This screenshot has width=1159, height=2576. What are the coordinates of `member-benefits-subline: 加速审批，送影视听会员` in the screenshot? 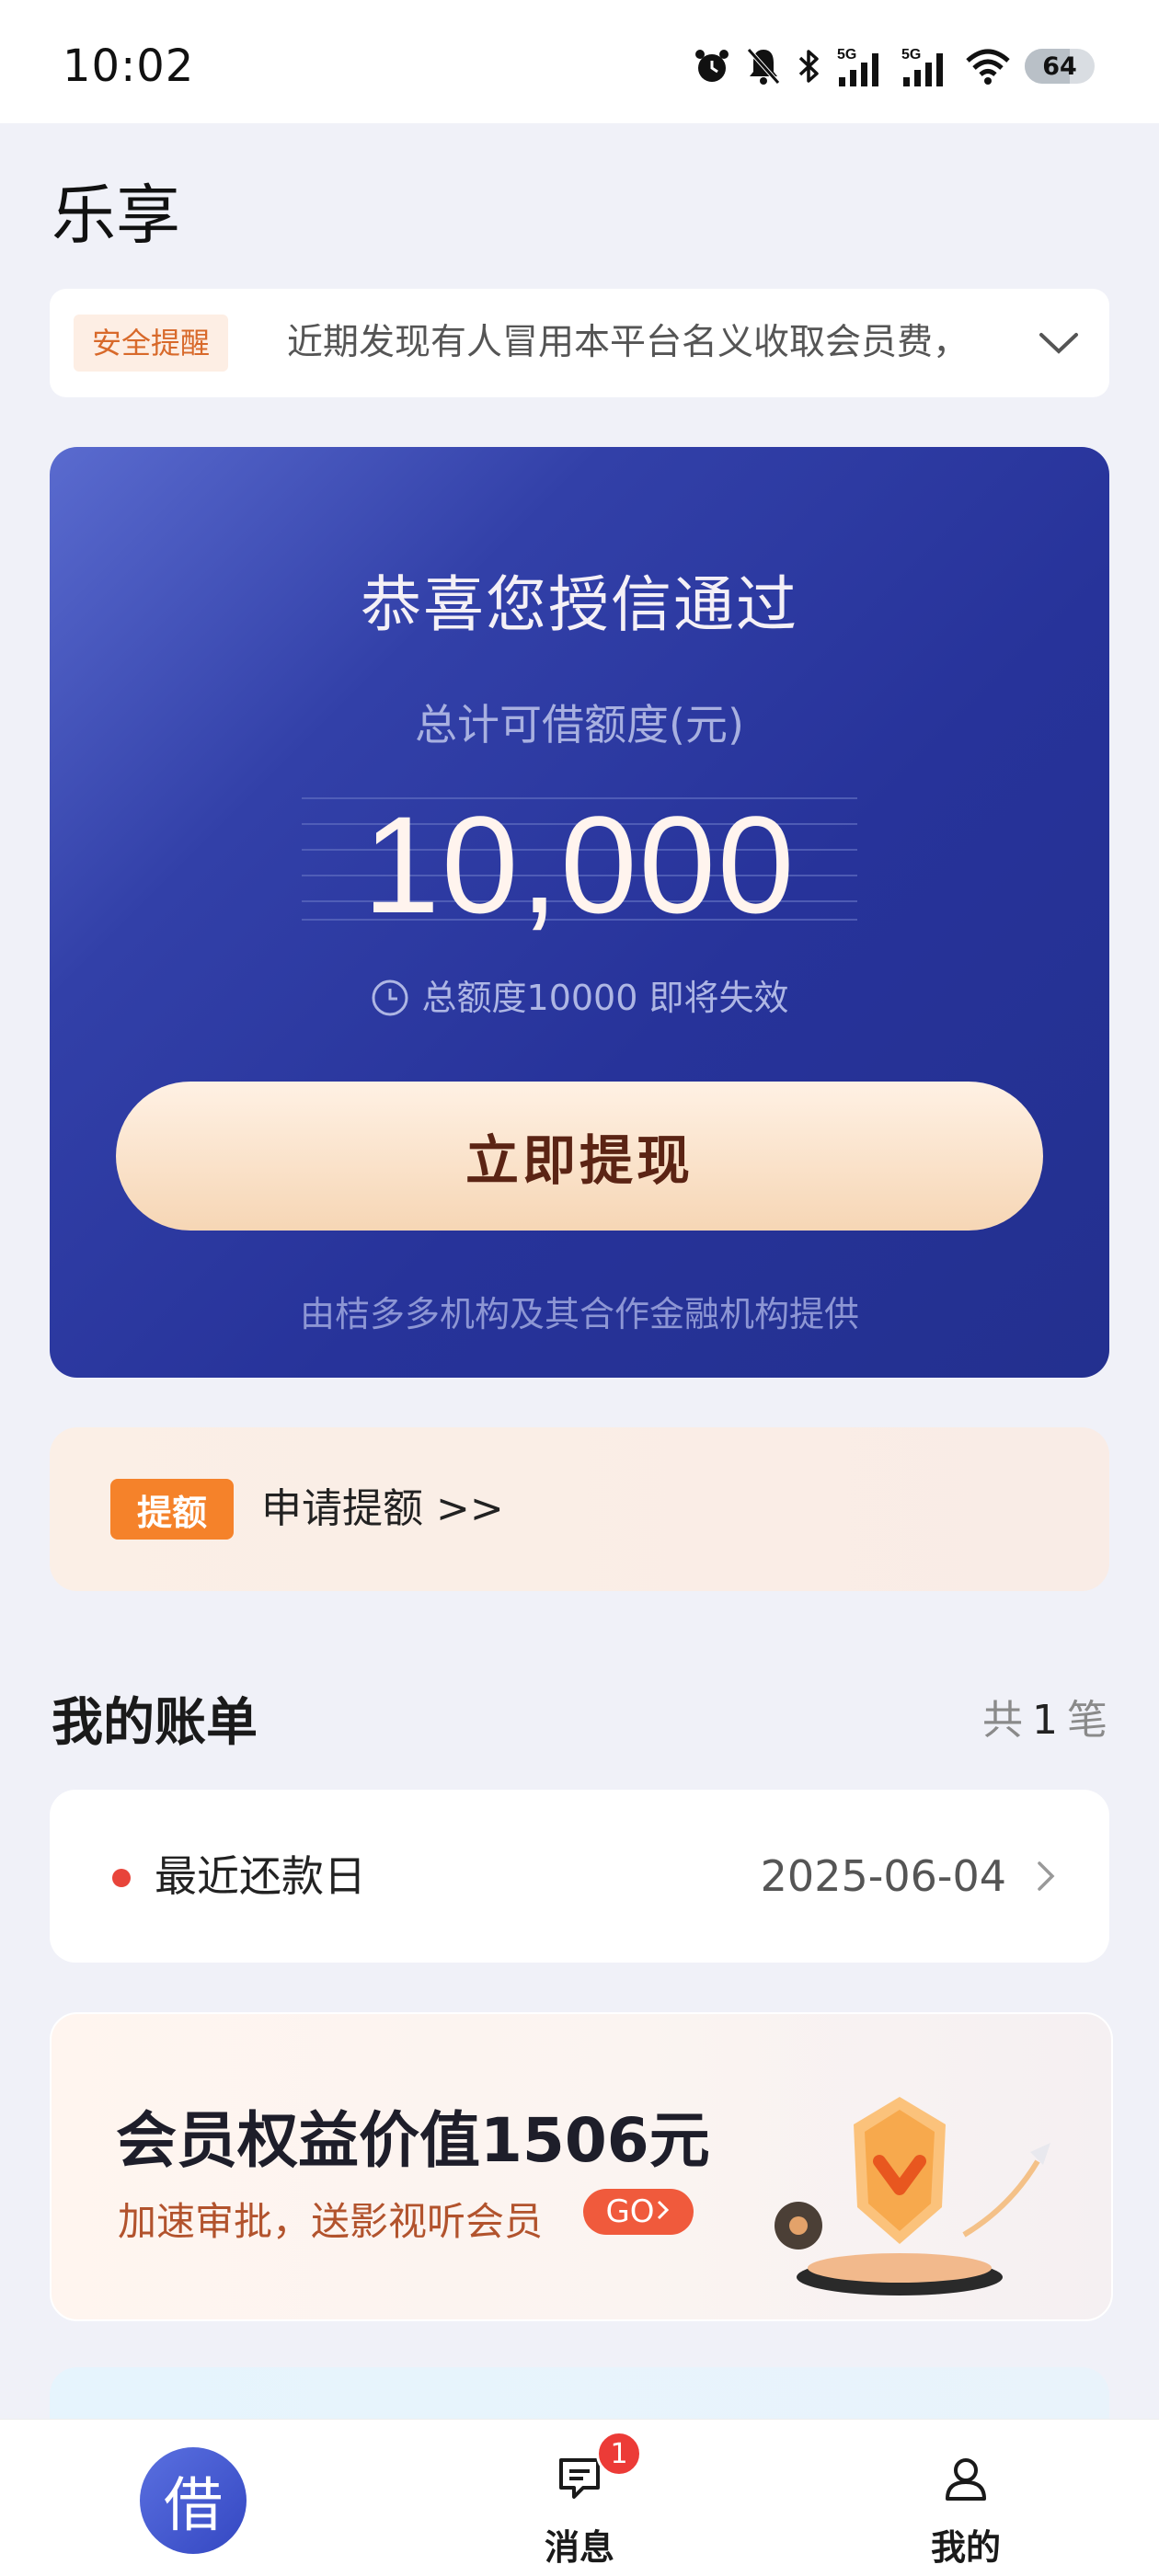 It's located at (331, 2222).